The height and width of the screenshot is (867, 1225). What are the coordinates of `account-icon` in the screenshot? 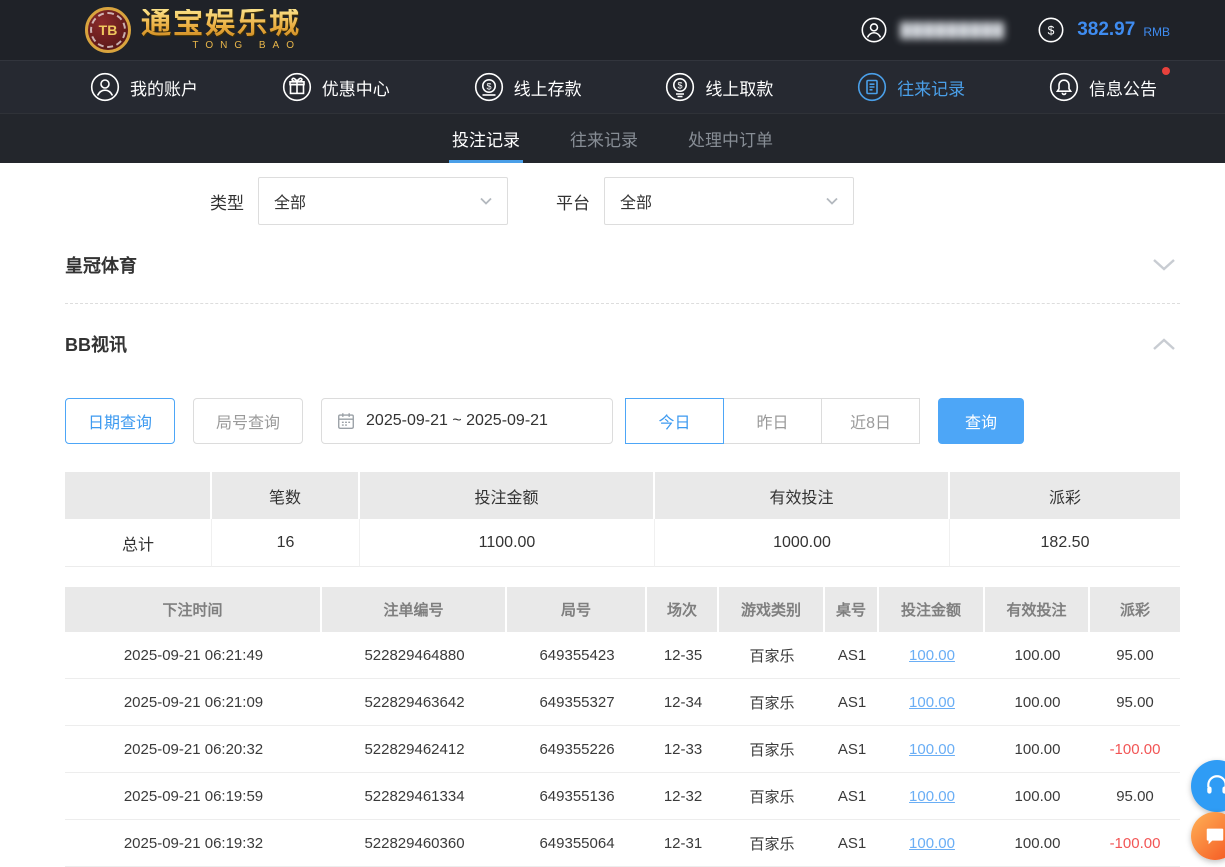 It's located at (105, 87).